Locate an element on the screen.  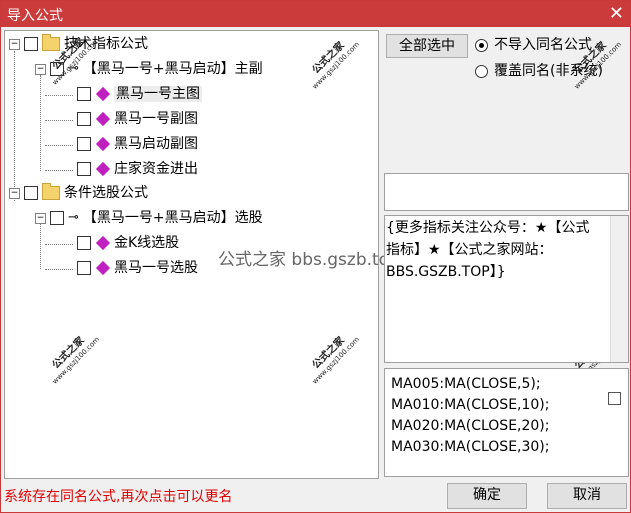
tree-item-fund-flow: 庄家资金进出 is located at coordinates (137, 169).